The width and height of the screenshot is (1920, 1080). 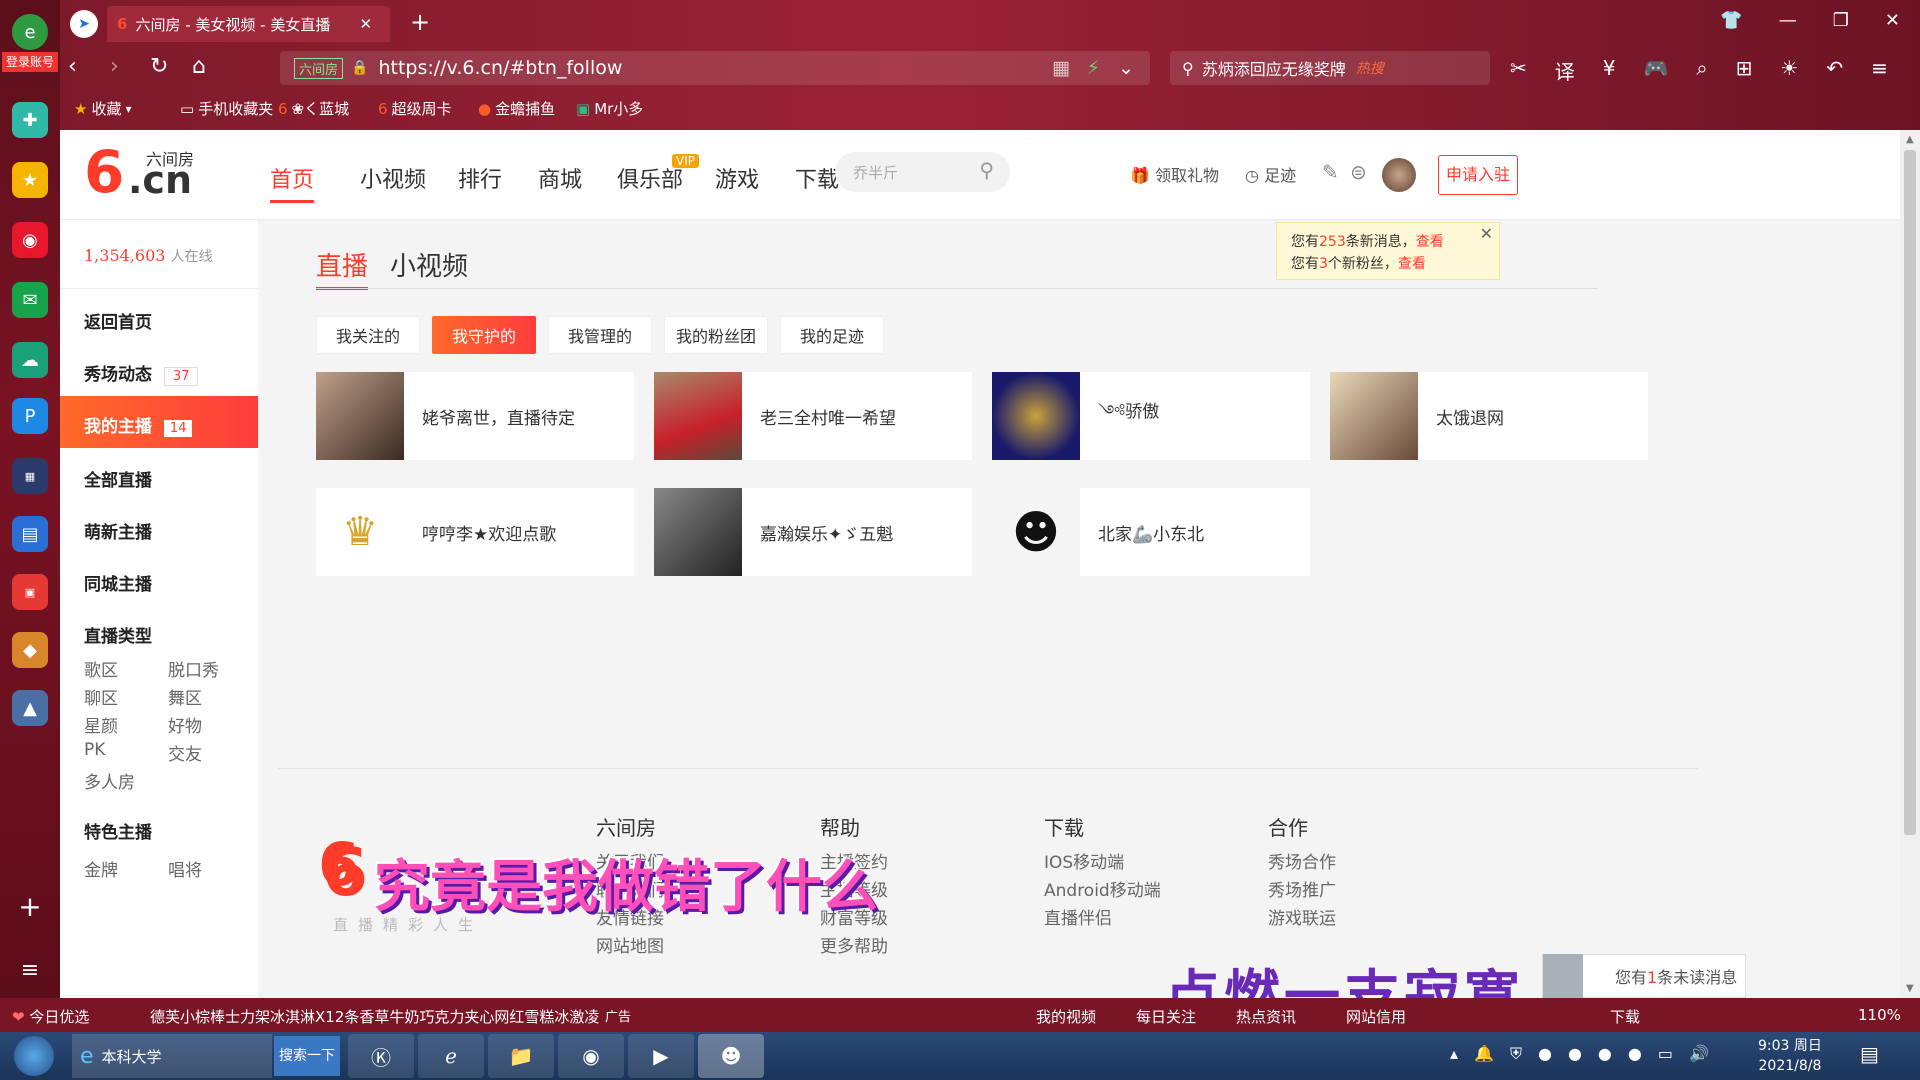 I want to click on cloud-icon: ☁, so click(x=30, y=360).